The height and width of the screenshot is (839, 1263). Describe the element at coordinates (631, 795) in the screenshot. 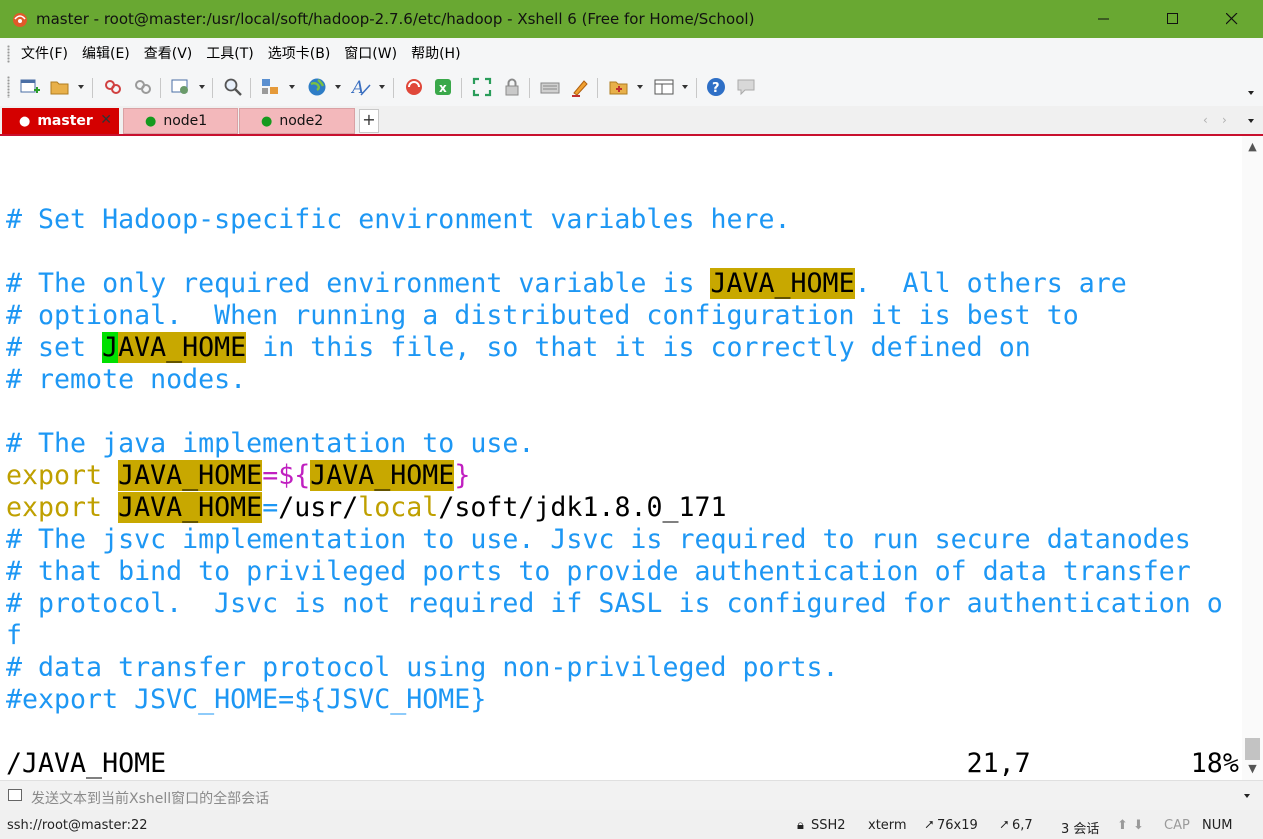

I see `compose-bar: 发送文本到当前Xshell窗口的全部会话` at that location.